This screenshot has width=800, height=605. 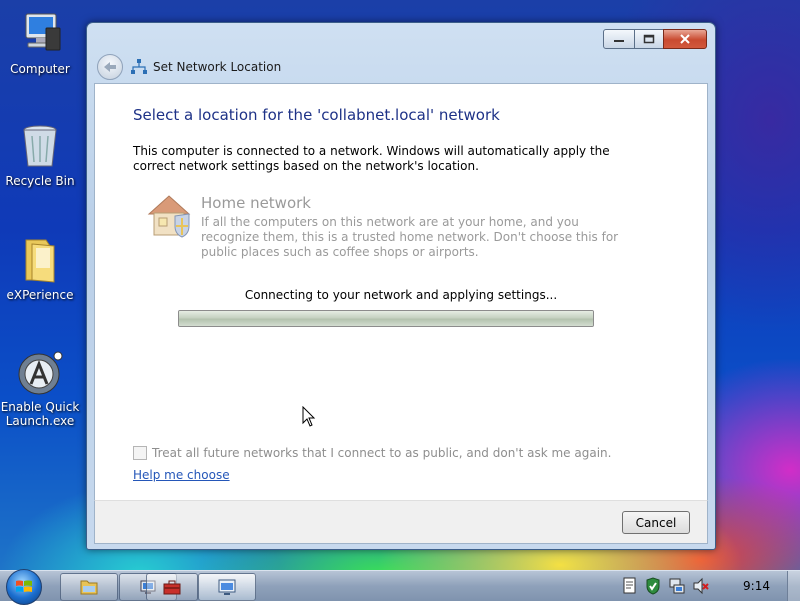 What do you see at coordinates (653, 586) in the screenshot?
I see `action-center-shield-icon` at bounding box center [653, 586].